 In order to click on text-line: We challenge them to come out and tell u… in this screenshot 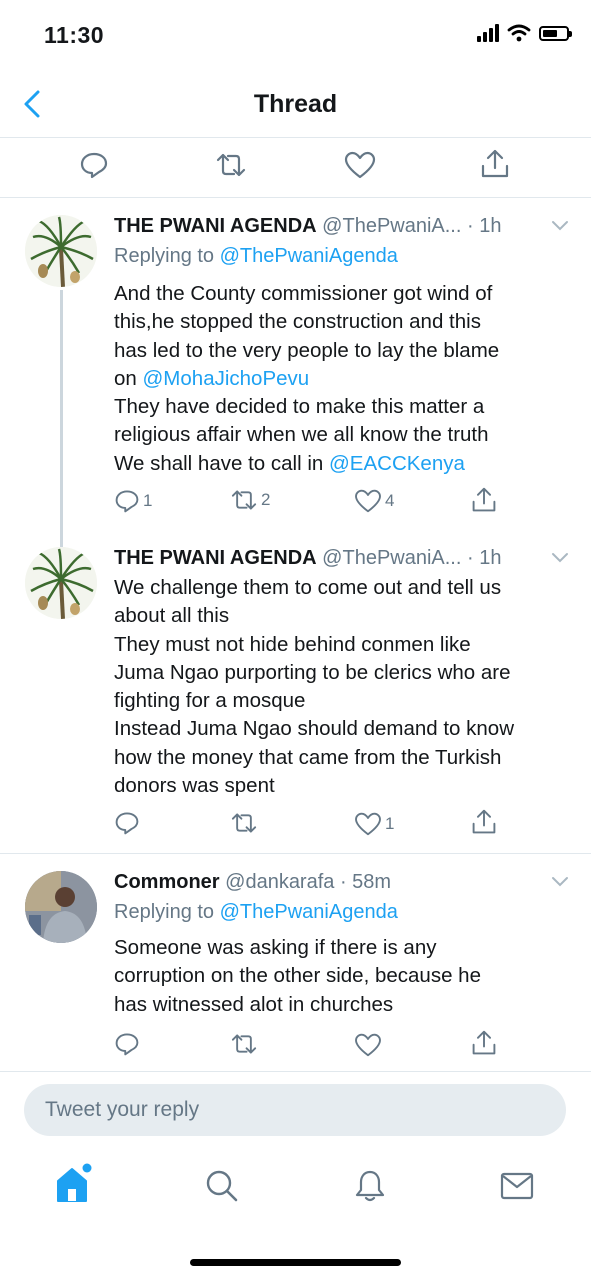, I will do `click(308, 587)`.